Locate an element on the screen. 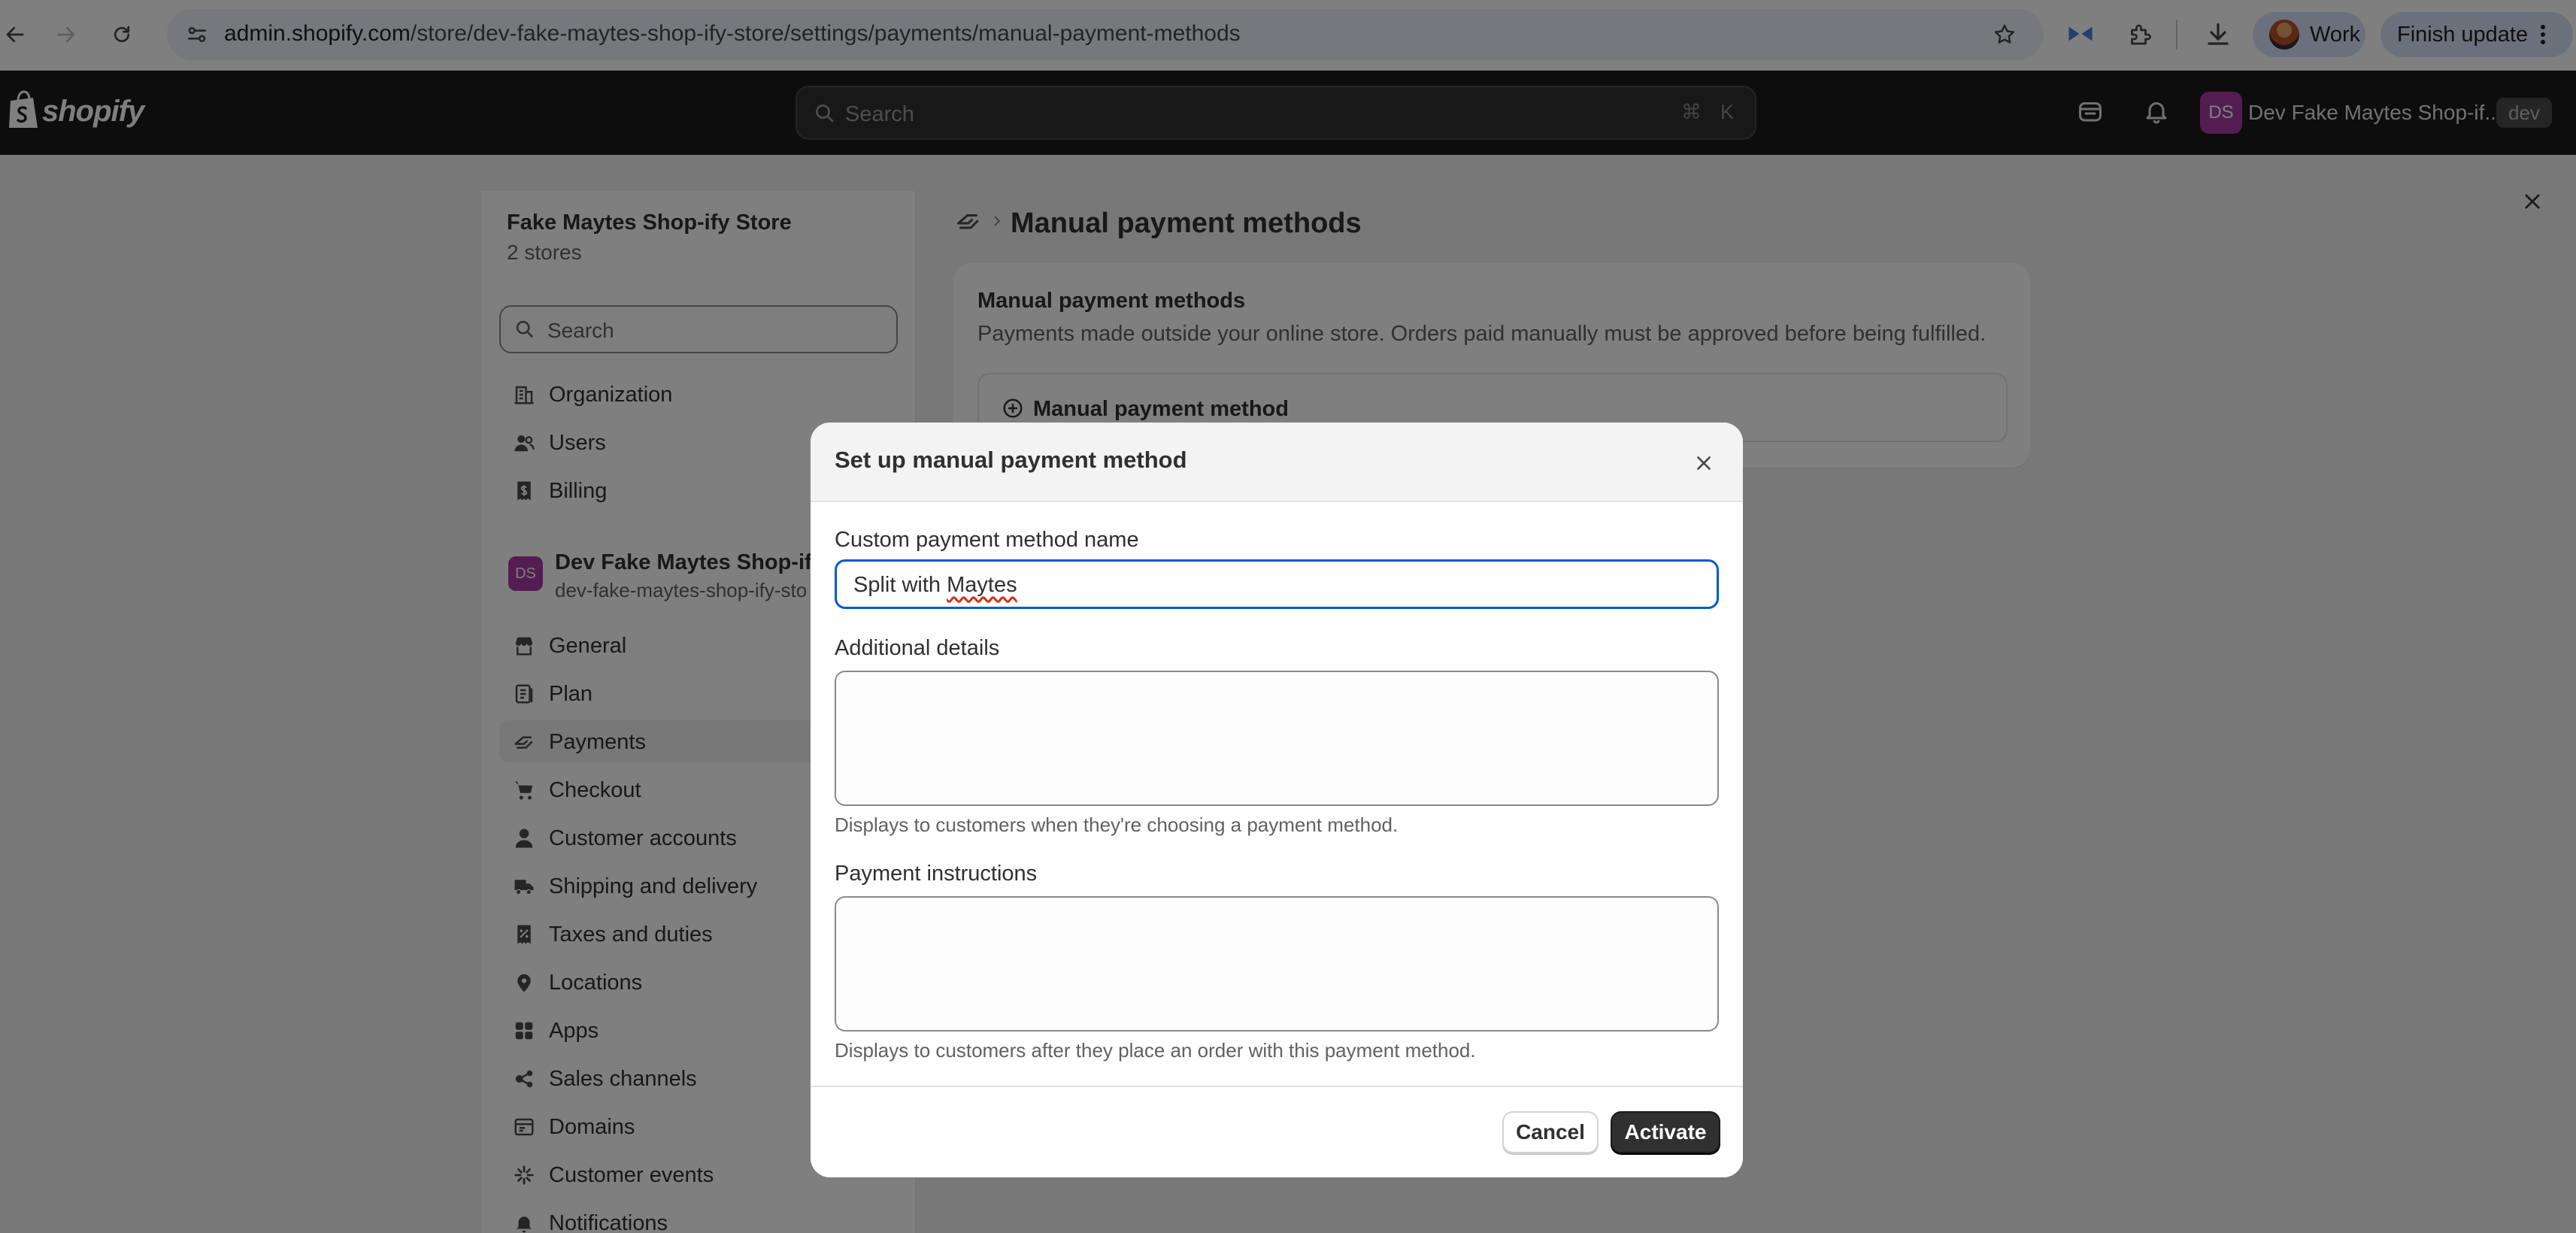 The height and width of the screenshot is (1233, 2576). details-field-label: Additional details is located at coordinates (917, 648).